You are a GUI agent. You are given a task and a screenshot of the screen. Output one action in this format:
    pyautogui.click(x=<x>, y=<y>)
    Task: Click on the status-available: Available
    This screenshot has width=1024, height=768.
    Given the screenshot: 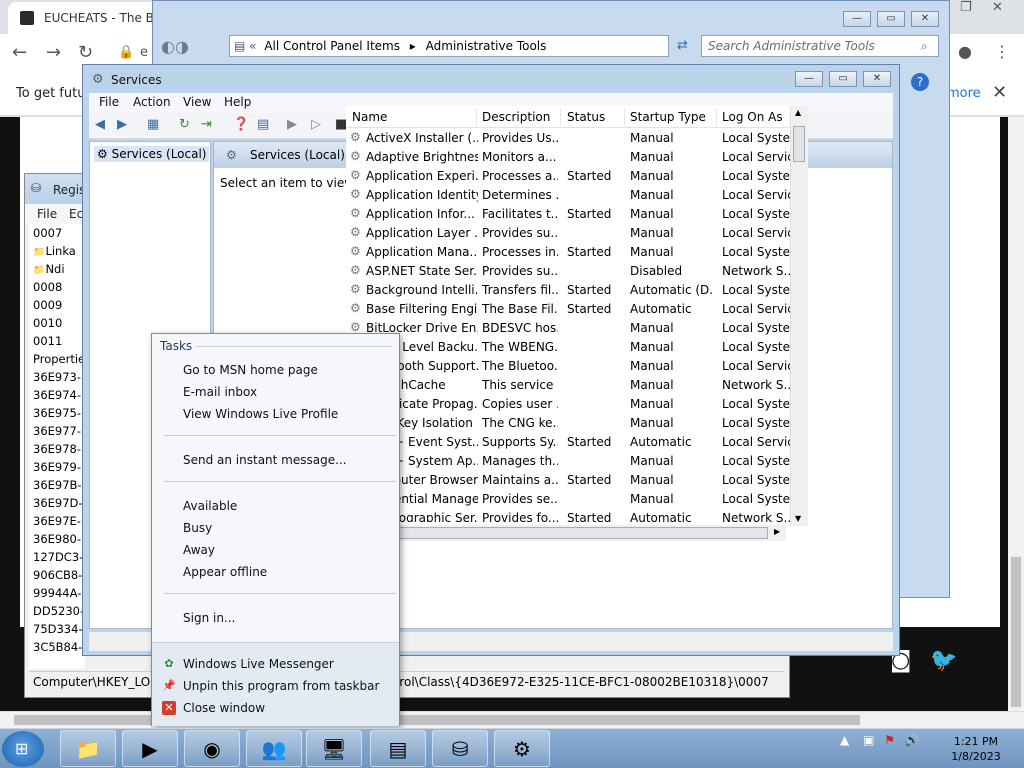 What is the action you would take?
    pyautogui.click(x=210, y=506)
    